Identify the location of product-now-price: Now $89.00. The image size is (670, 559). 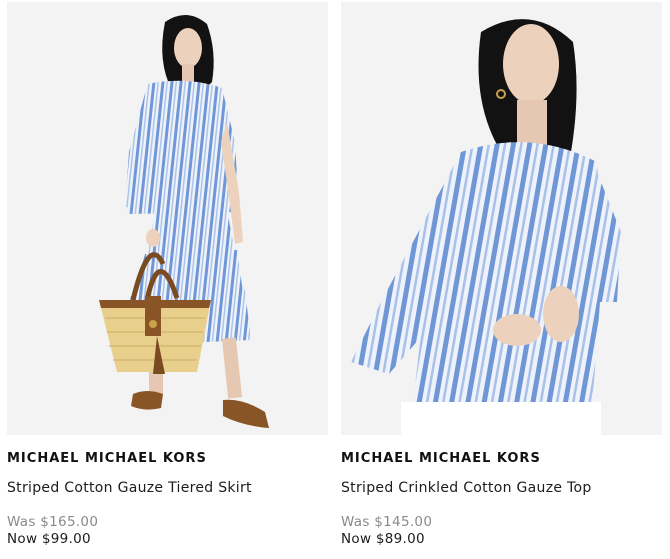
(383, 539).